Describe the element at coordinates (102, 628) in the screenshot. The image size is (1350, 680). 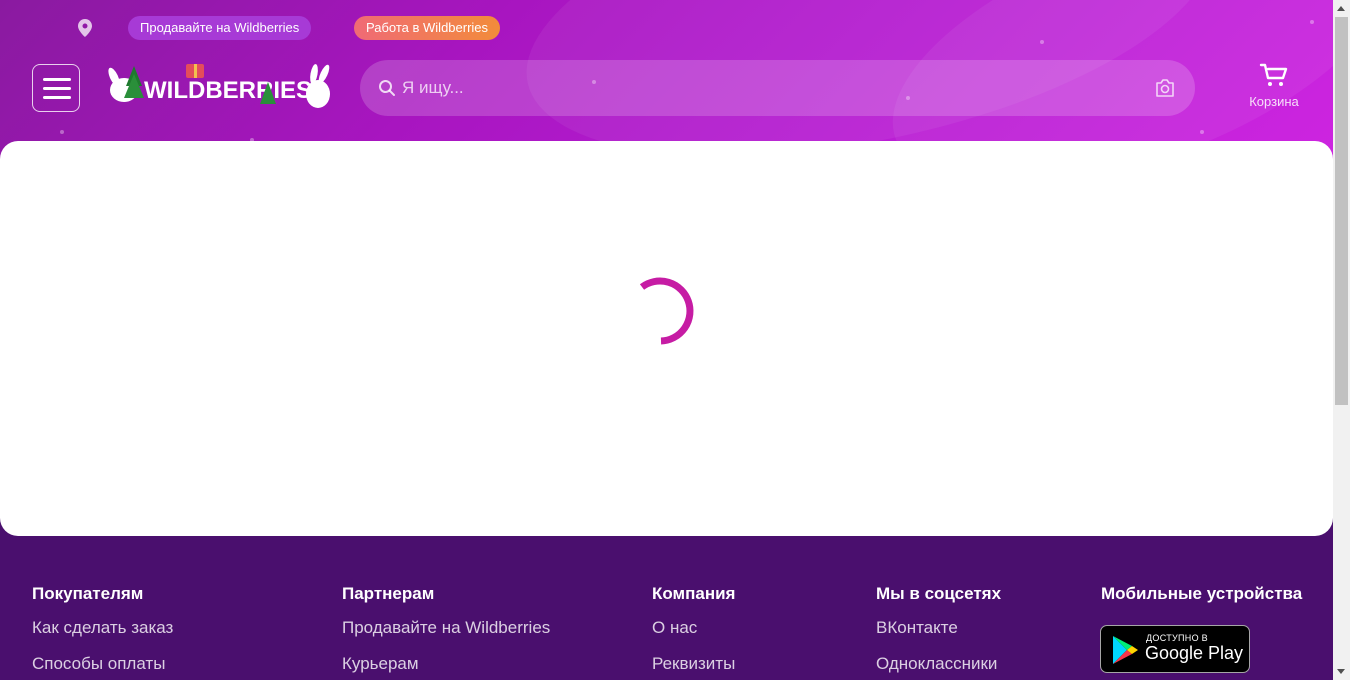
I see `footer-link: Как сделать заказ` at that location.